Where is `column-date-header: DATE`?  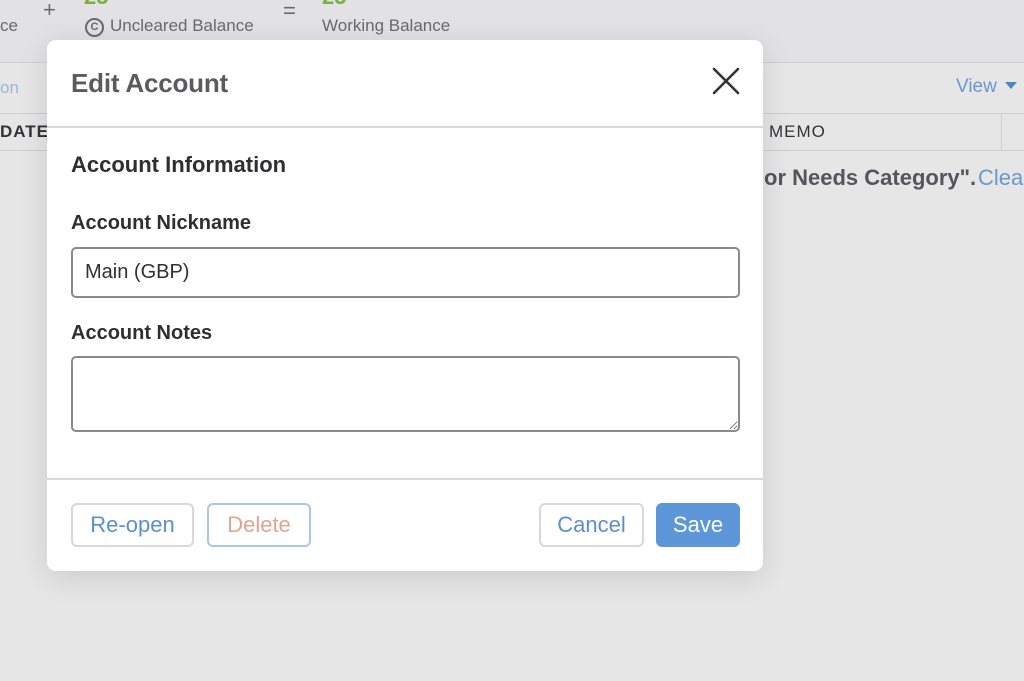
column-date-header: DATE is located at coordinates (24, 132).